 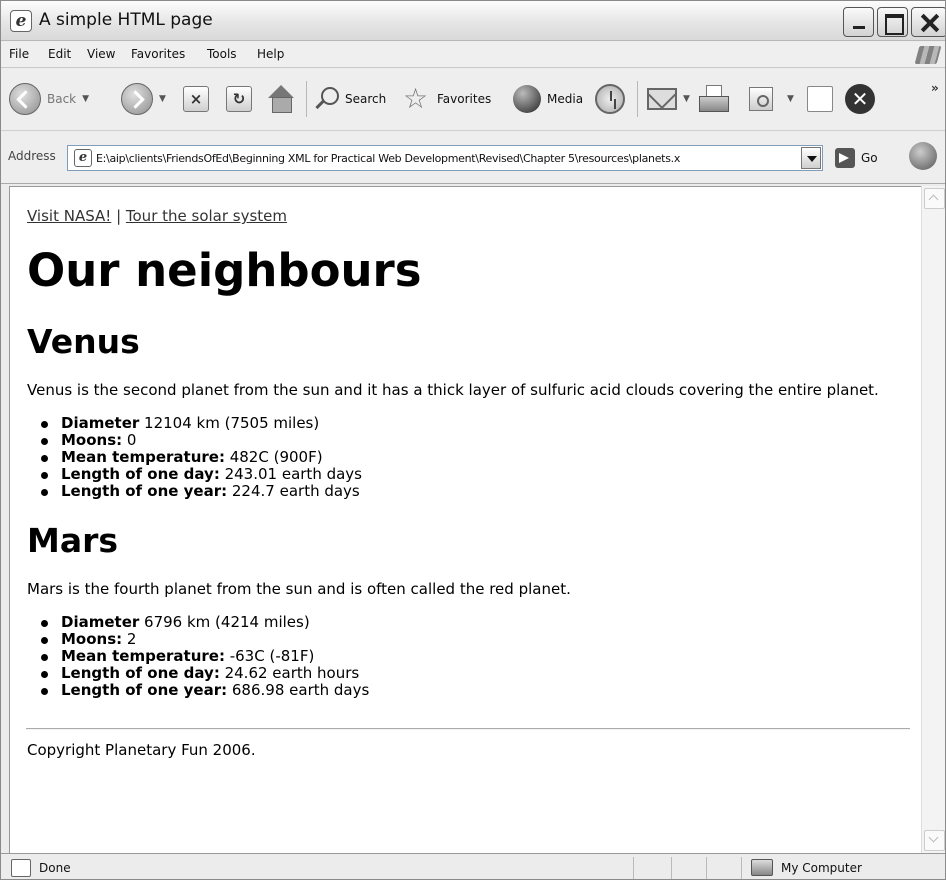 I want to click on discuss-button, so click(x=820, y=99).